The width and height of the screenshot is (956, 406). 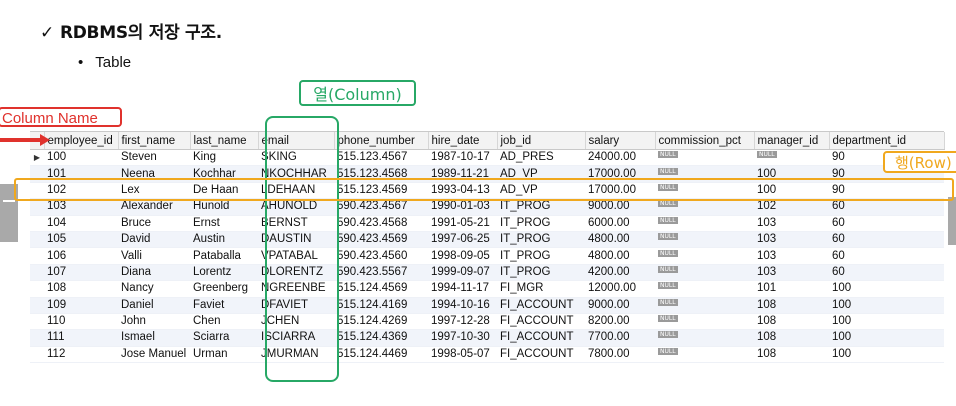 What do you see at coordinates (154, 240) in the screenshot?
I see `table-cell: David` at bounding box center [154, 240].